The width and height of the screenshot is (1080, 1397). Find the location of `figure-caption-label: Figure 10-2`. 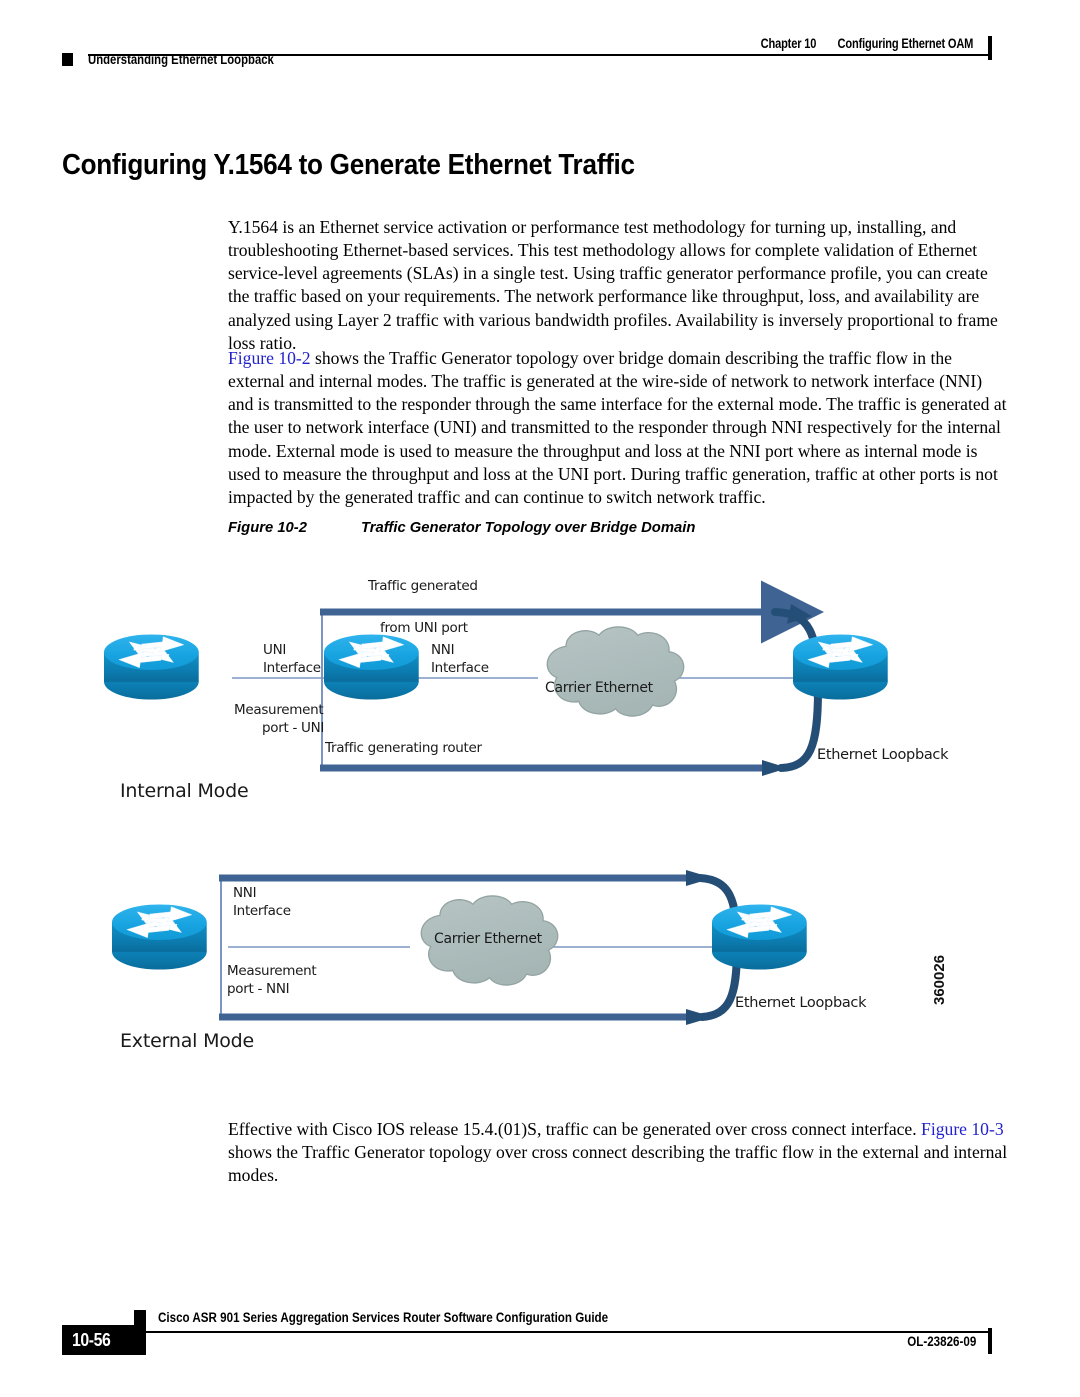

figure-caption-label: Figure 10-2 is located at coordinates (267, 528).